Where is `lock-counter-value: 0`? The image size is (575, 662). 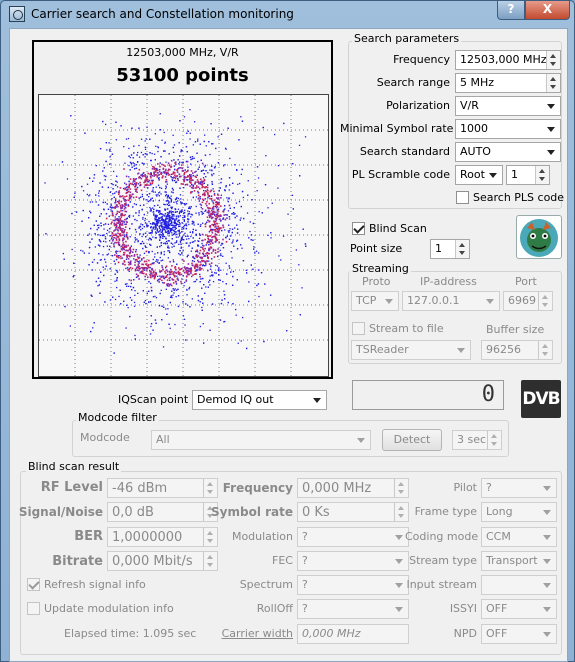 lock-counter-value: 0 is located at coordinates (488, 394).